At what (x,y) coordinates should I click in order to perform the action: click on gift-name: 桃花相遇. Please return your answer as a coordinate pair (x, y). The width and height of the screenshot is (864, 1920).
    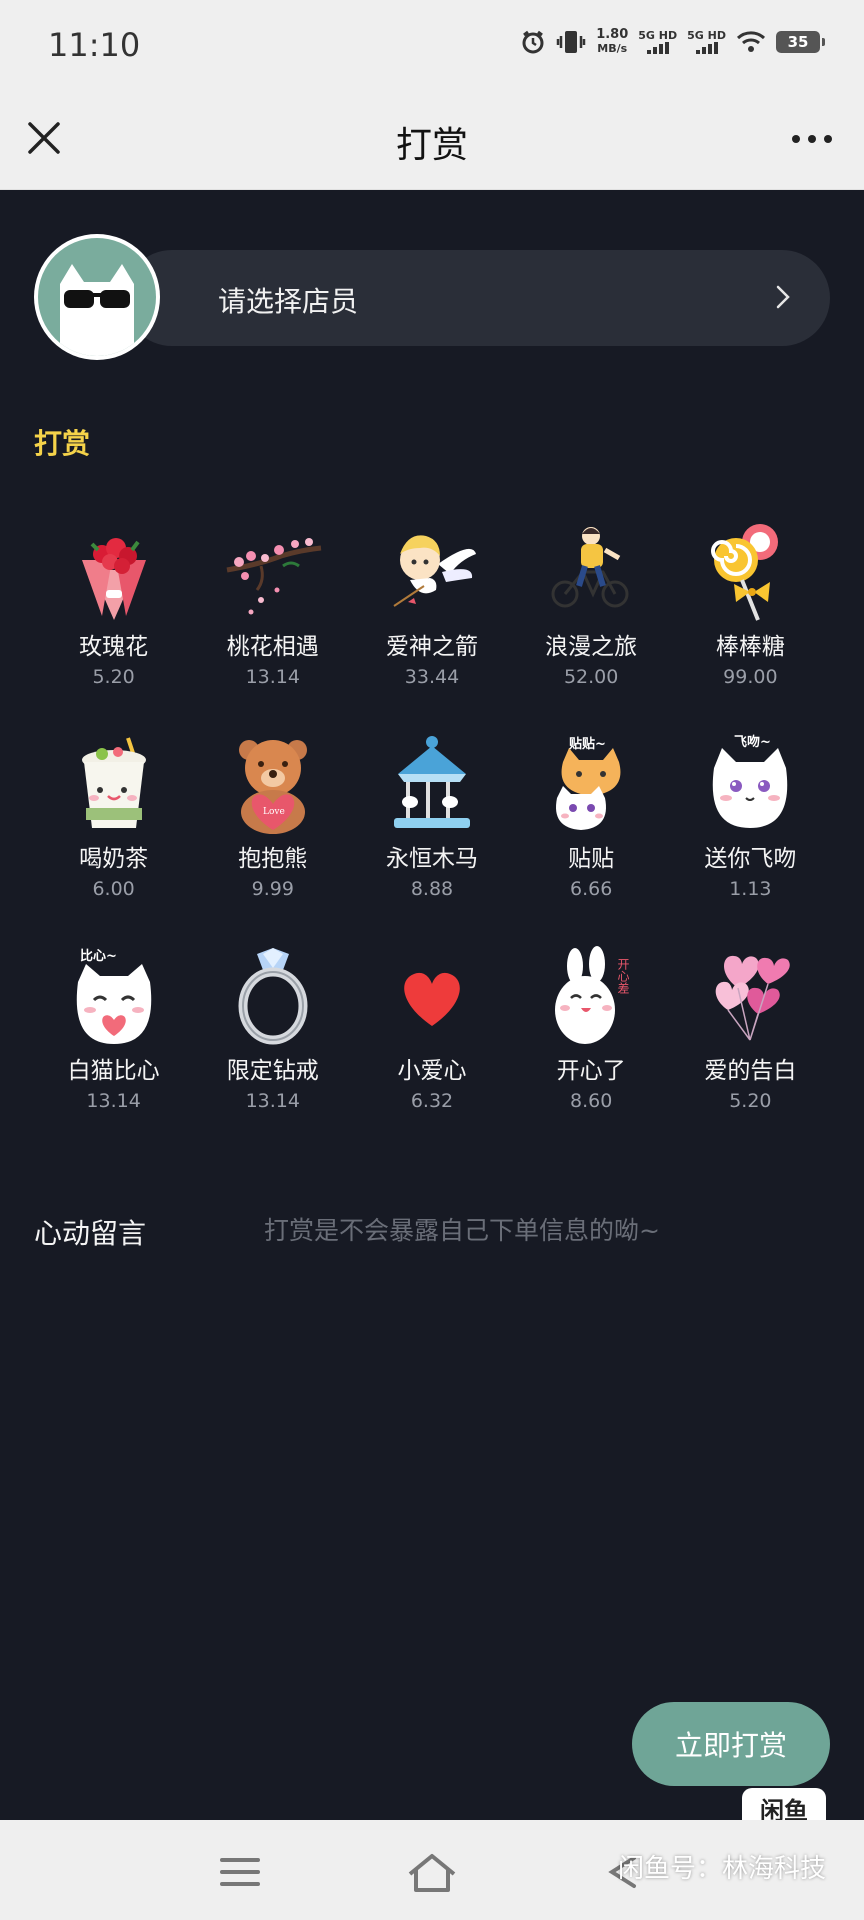
    Looking at the image, I should click on (272, 647).